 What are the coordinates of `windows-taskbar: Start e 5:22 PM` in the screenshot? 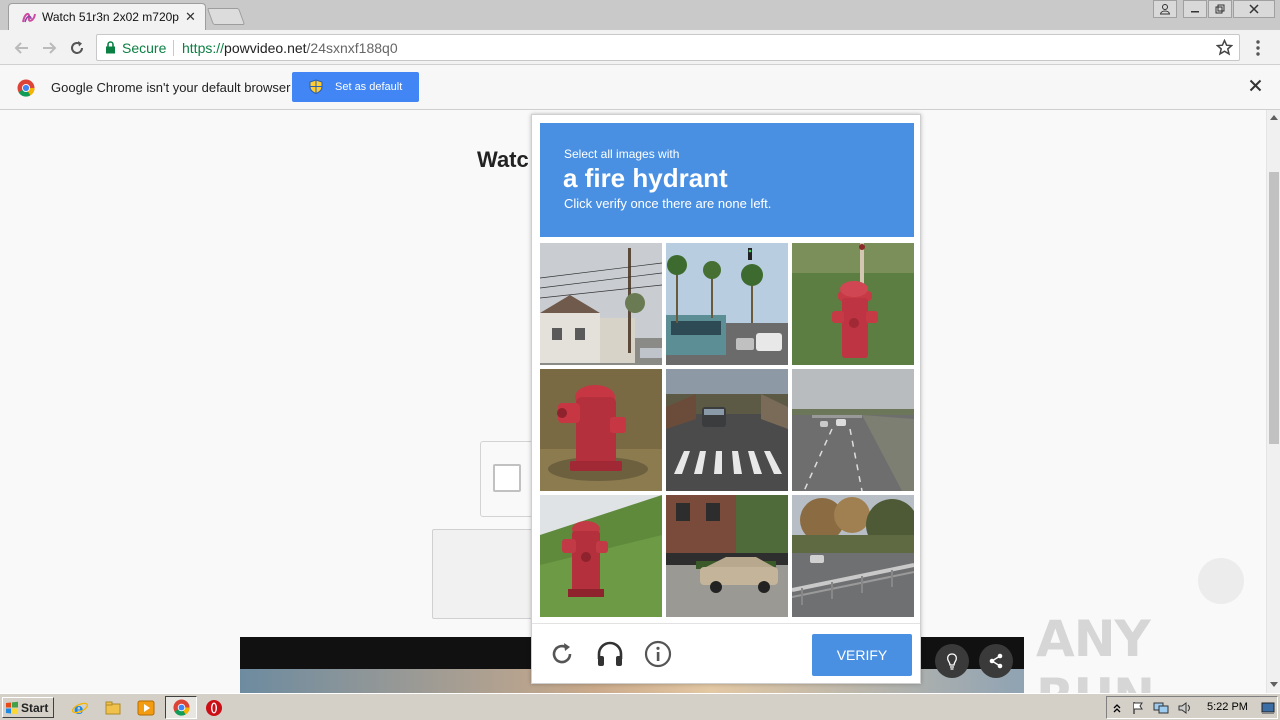 It's located at (640, 706).